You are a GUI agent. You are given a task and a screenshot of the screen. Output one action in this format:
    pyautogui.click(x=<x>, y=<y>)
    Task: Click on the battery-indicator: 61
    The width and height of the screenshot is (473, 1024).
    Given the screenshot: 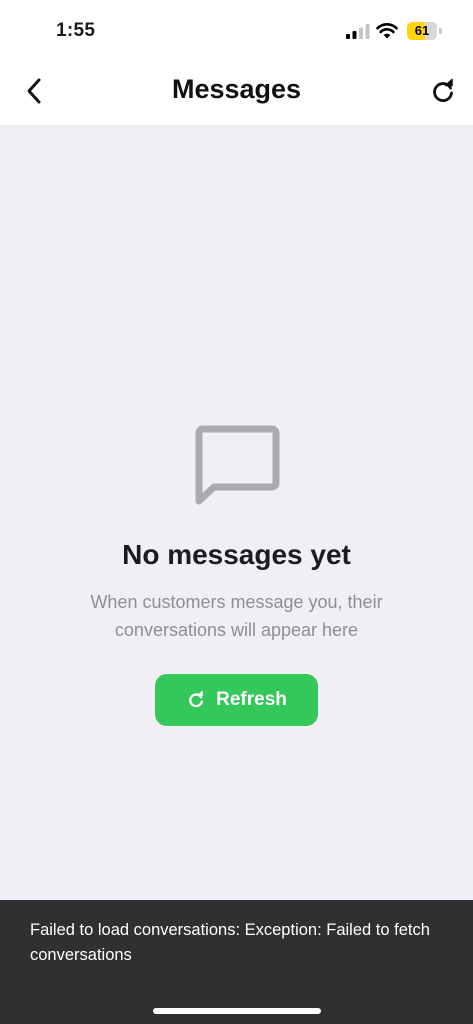 What is the action you would take?
    pyautogui.click(x=425, y=31)
    